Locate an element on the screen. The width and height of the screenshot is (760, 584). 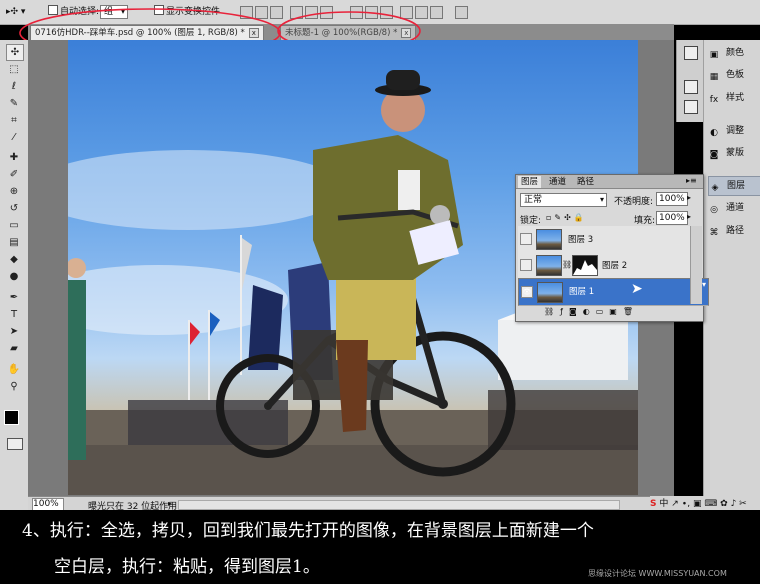
panel-swatches: ▦ 色板 is located at coordinates (734, 75).